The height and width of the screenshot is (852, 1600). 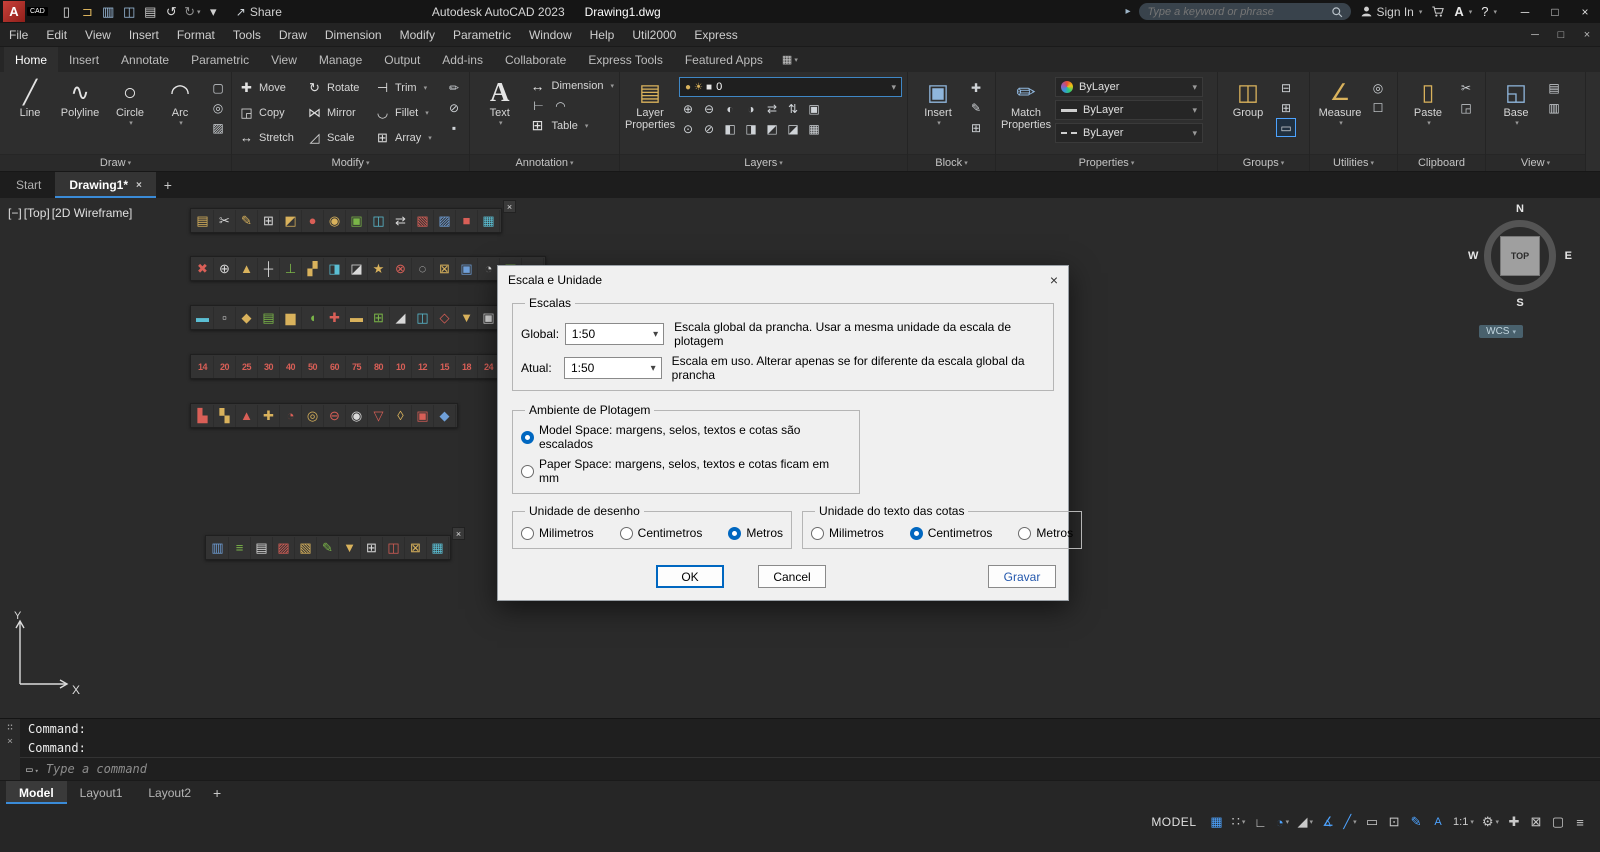 What do you see at coordinates (284, 59) in the screenshot?
I see `ribbon-tab: View` at bounding box center [284, 59].